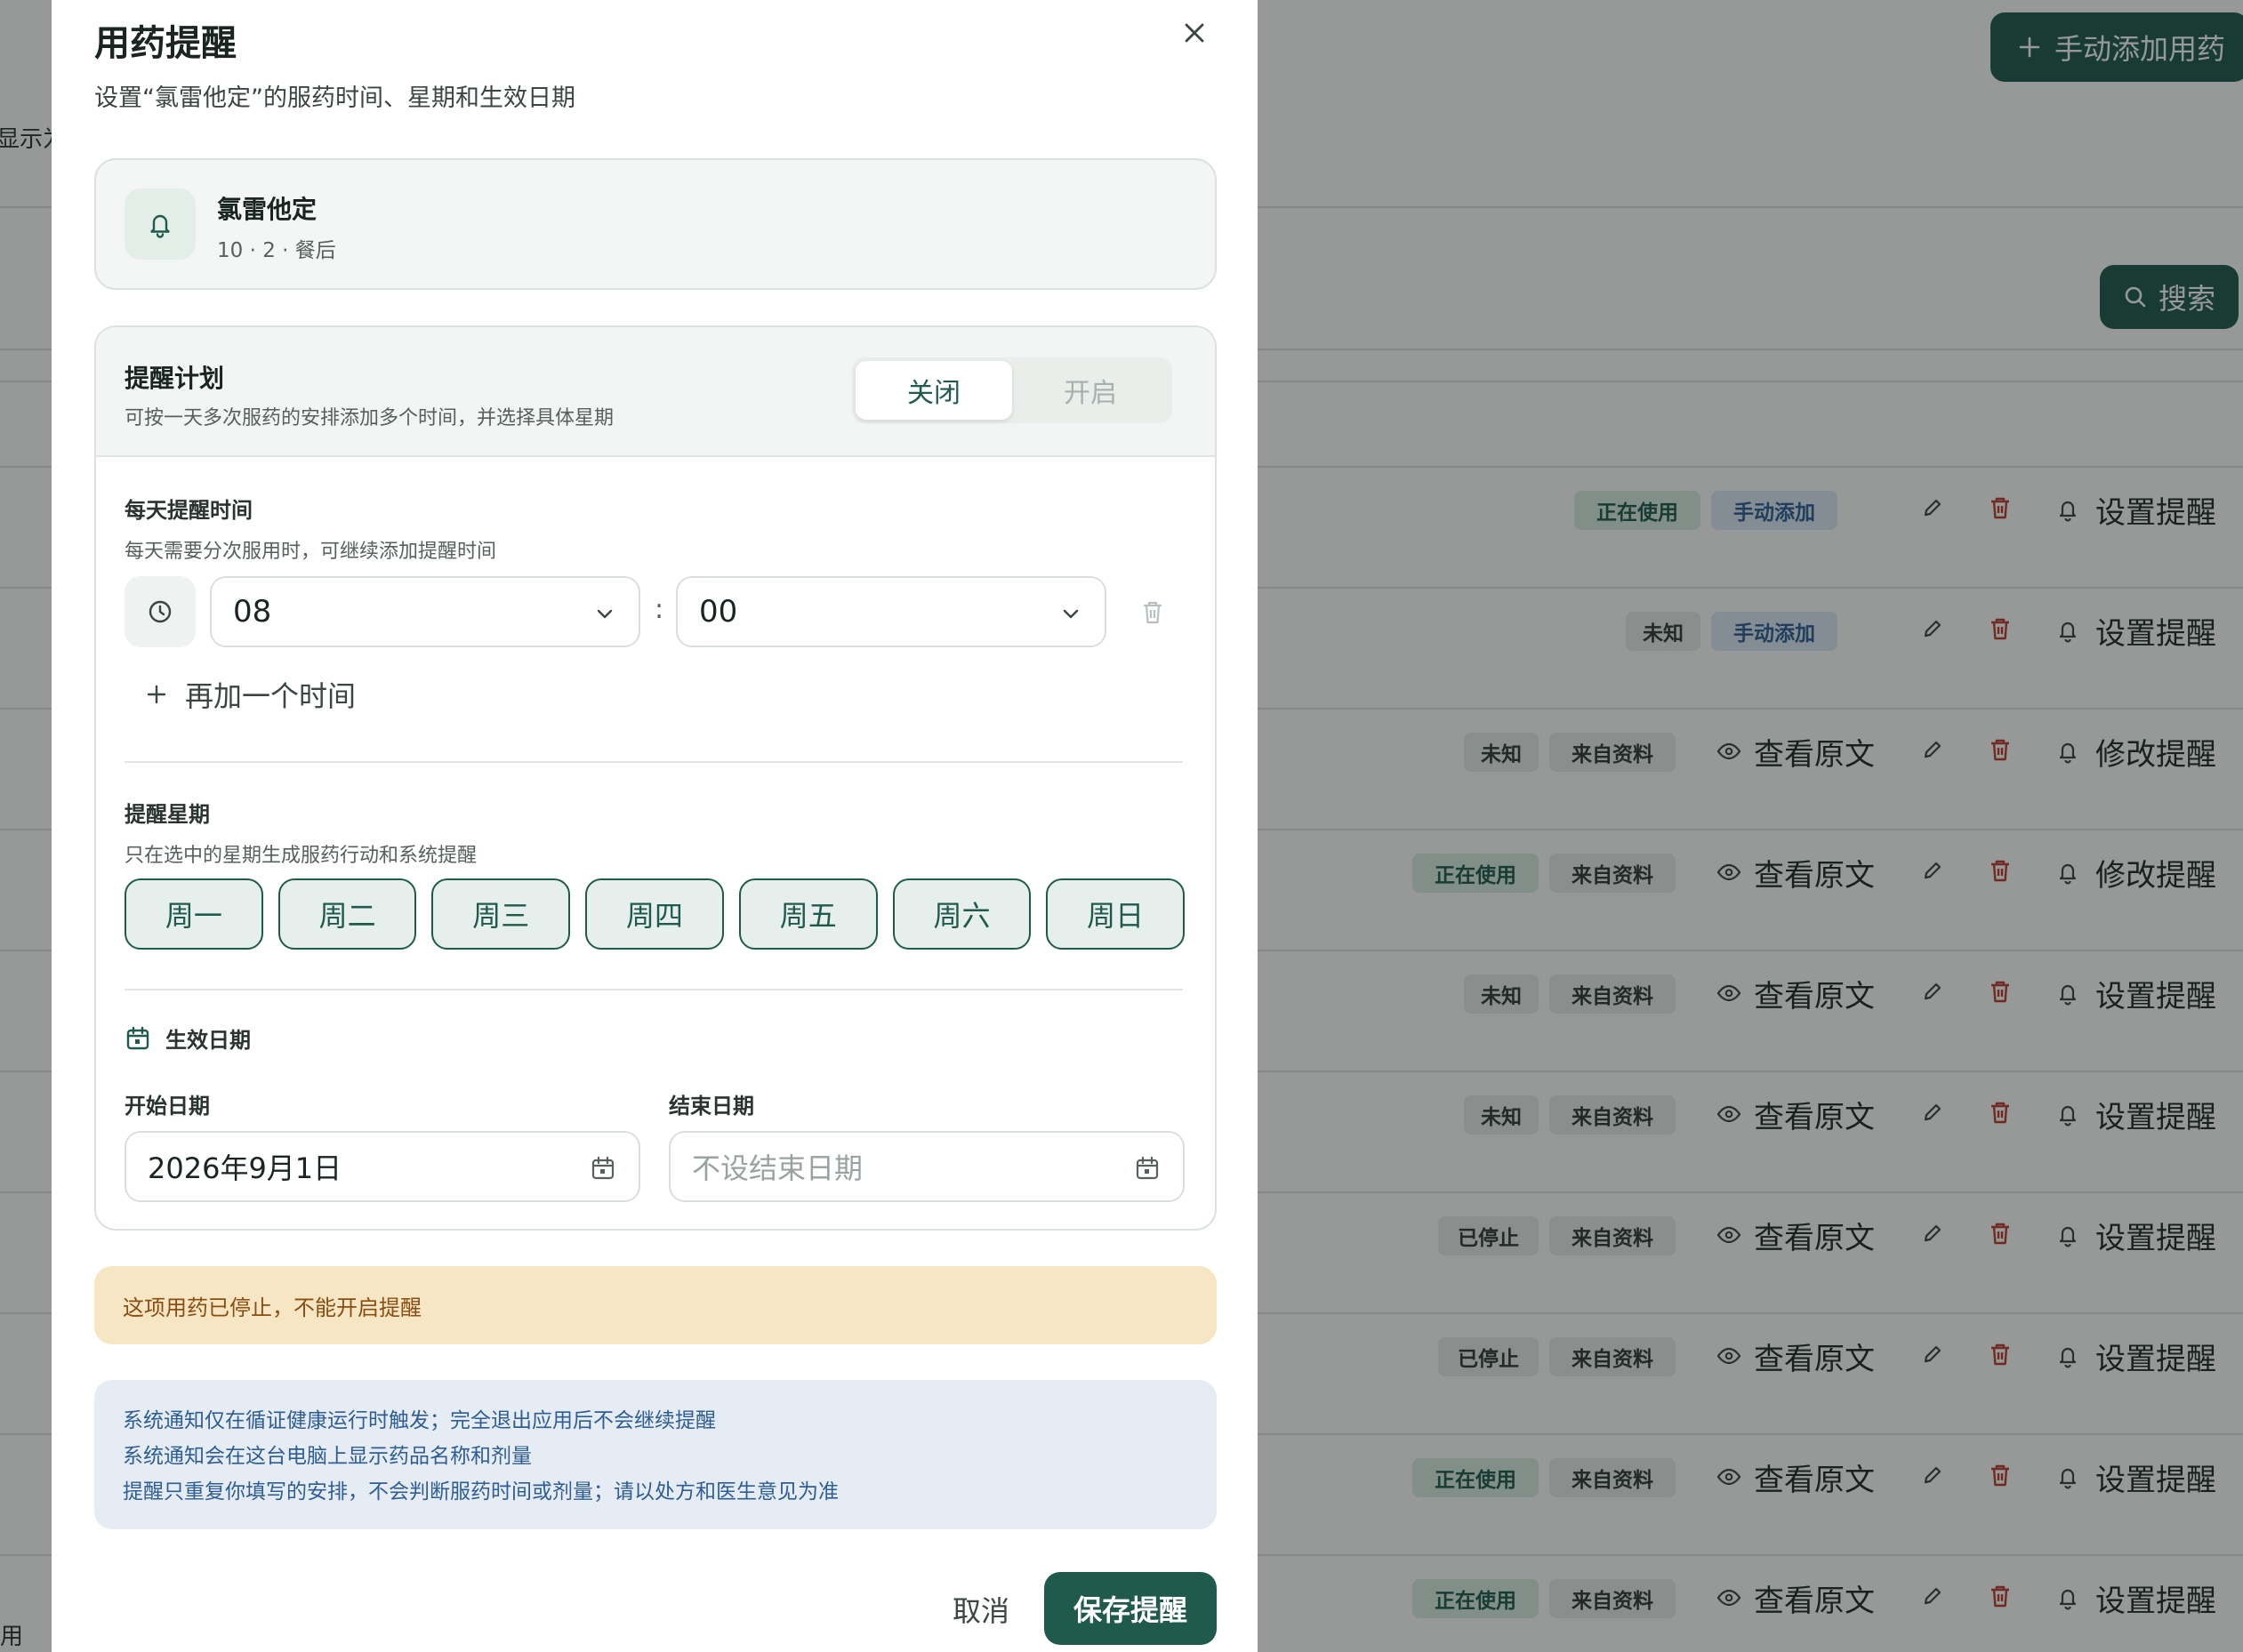 This screenshot has width=2243, height=1652. What do you see at coordinates (370, 418) in the screenshot?
I see `plan-description: 可按一天多次服药的安排添加多个时间，并选择具体星期` at bounding box center [370, 418].